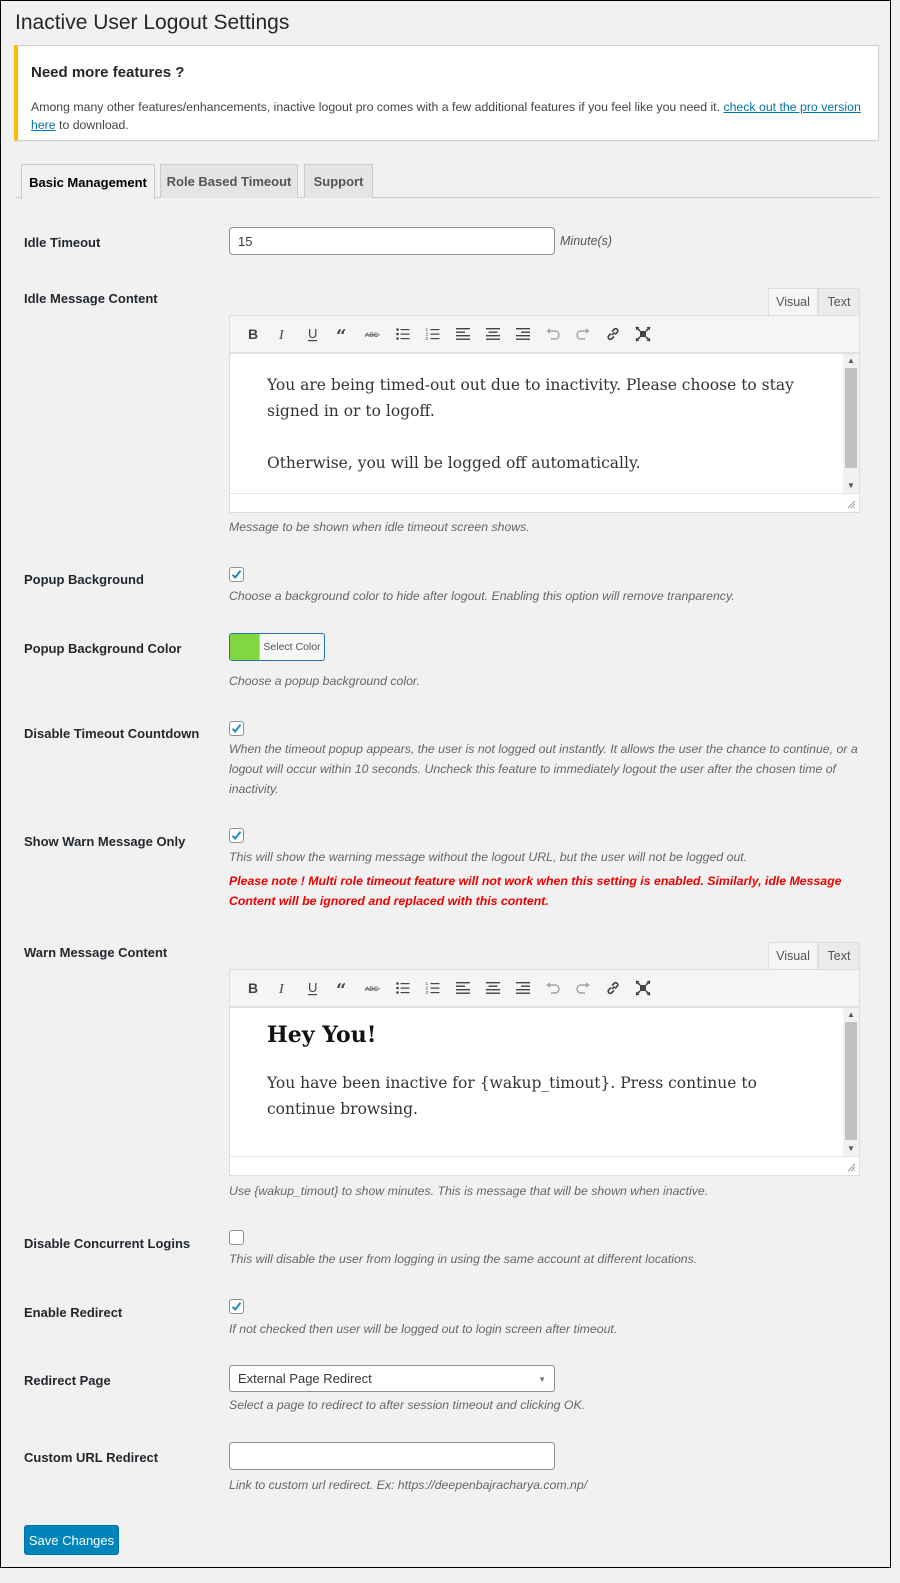  Describe the element at coordinates (112, 733) in the screenshot. I see `disable-timeout-countdown-label: Disable Timeout Countdown` at that location.